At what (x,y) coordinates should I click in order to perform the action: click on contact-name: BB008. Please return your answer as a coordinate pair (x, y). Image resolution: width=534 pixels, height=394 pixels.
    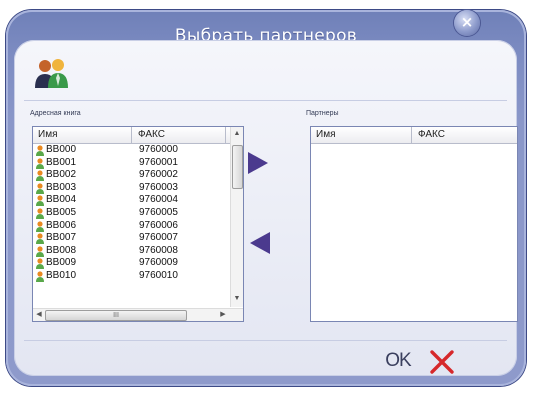
    Looking at the image, I should click on (61, 250).